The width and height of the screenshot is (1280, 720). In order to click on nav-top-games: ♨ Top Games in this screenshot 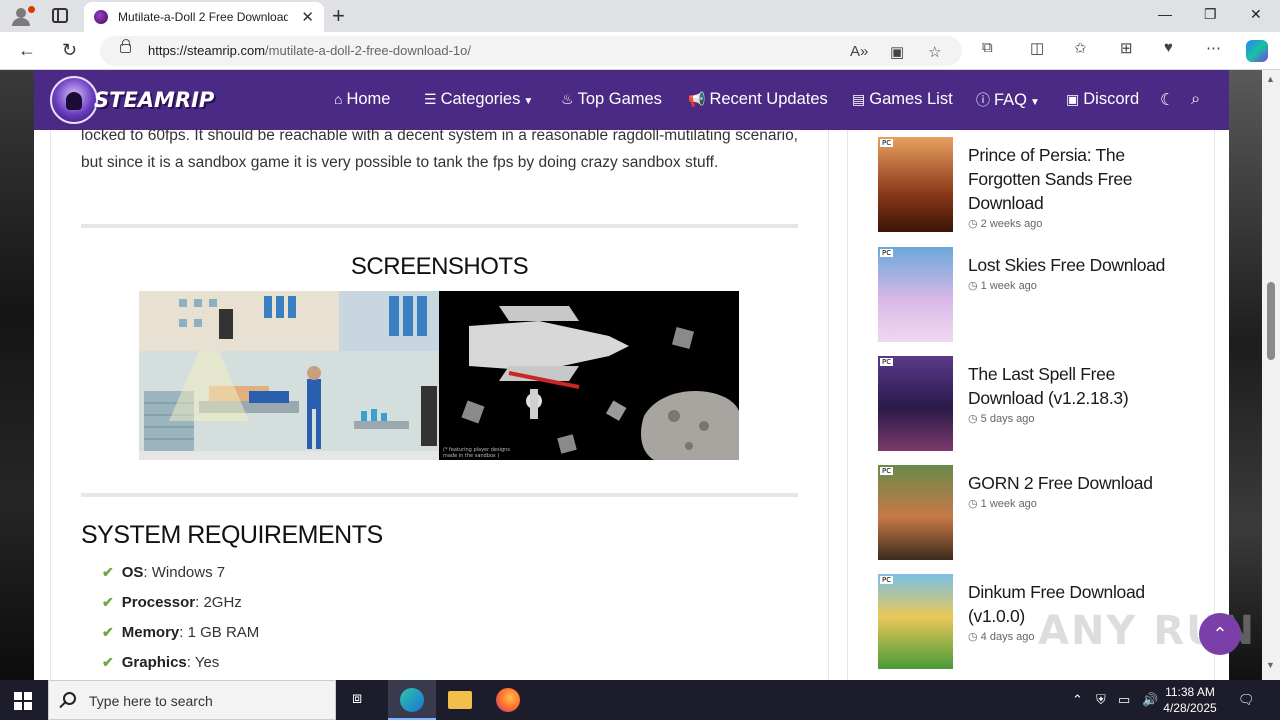, I will do `click(611, 99)`.